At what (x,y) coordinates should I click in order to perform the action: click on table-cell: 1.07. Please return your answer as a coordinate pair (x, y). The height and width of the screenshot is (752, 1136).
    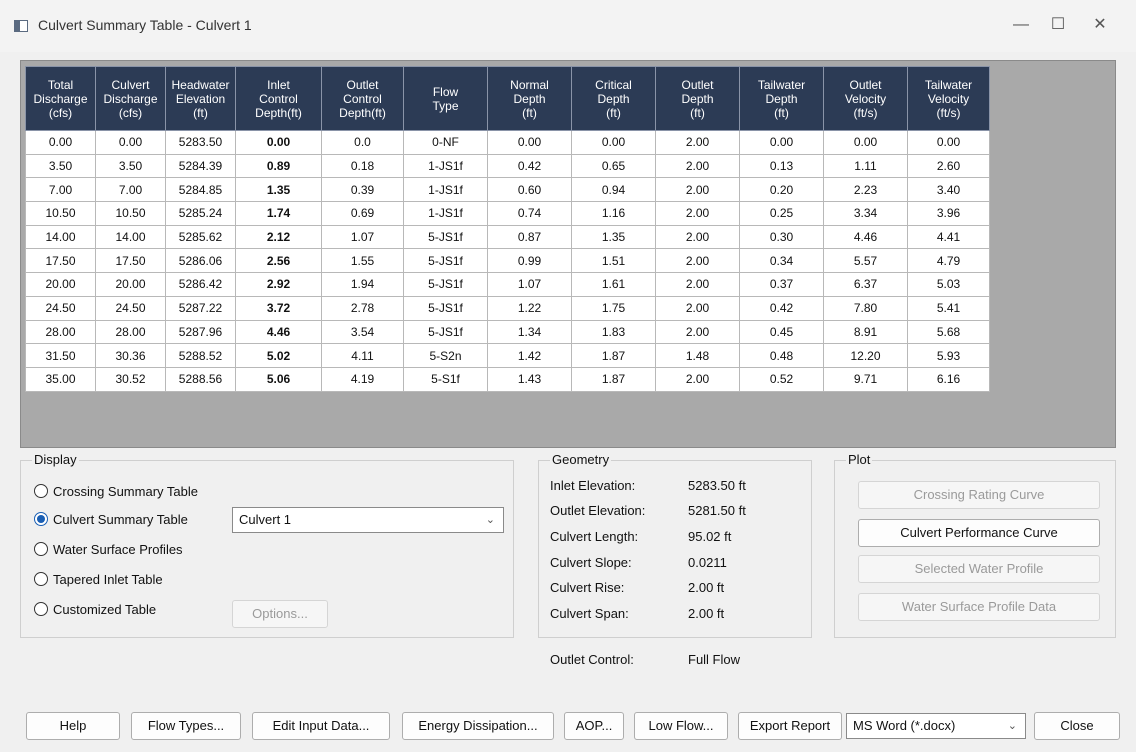
    Looking at the image, I should click on (362, 237).